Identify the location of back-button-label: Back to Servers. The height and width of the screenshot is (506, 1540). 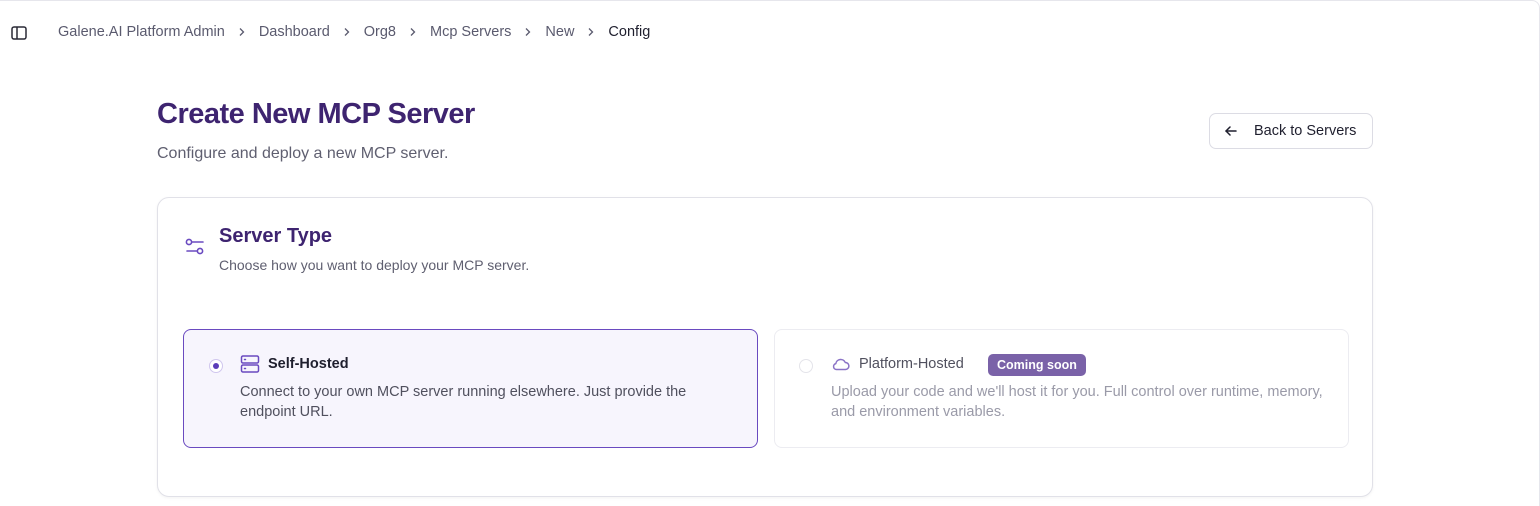
(1305, 131).